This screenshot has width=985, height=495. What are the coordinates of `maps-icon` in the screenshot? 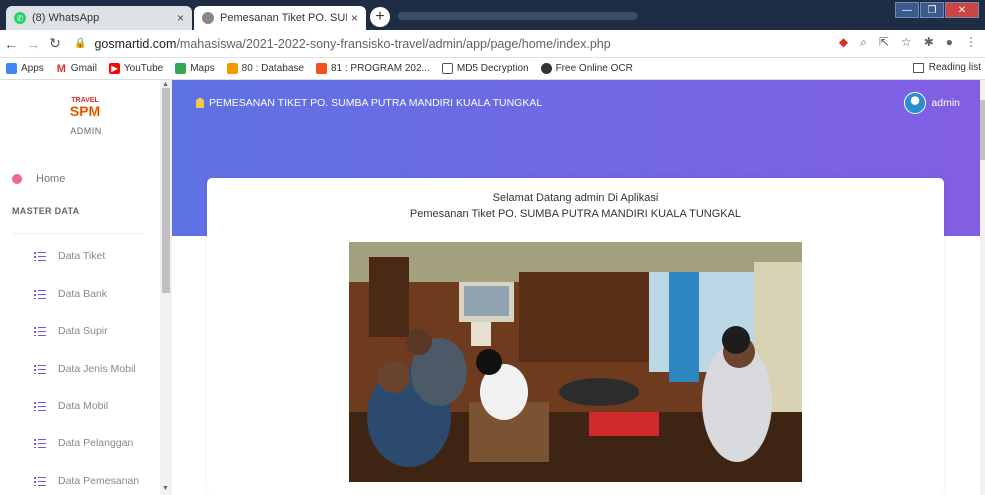 It's located at (181, 68).